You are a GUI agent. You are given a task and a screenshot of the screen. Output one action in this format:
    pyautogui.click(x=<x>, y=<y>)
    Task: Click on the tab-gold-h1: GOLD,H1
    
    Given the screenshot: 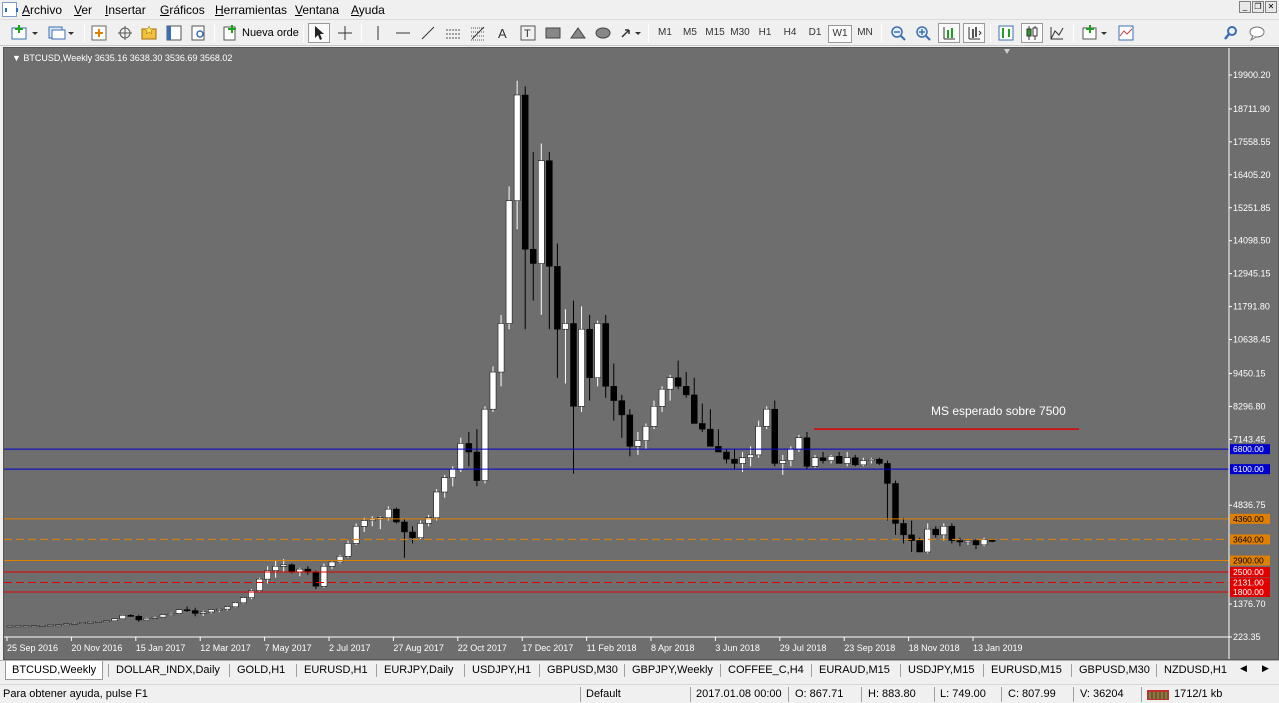 What is the action you would take?
    pyautogui.click(x=261, y=670)
    